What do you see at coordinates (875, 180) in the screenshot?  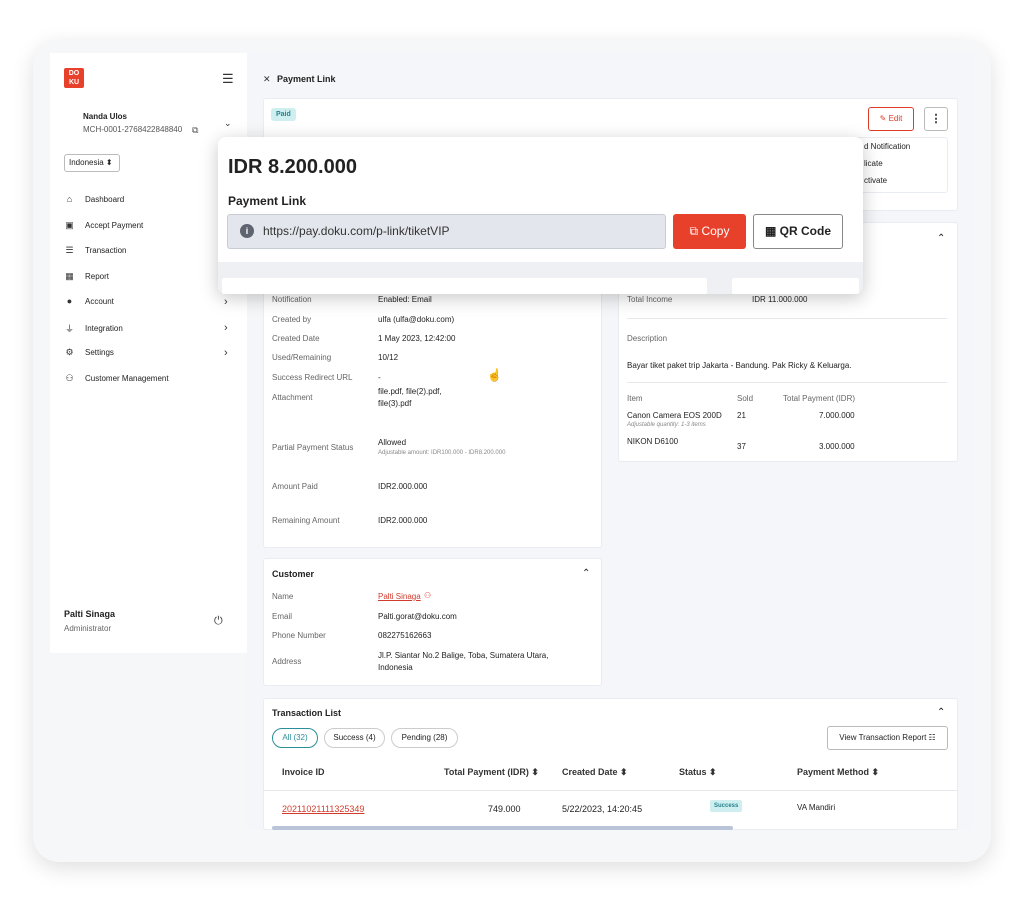 I see `menu-item-deactivate: ctivate` at bounding box center [875, 180].